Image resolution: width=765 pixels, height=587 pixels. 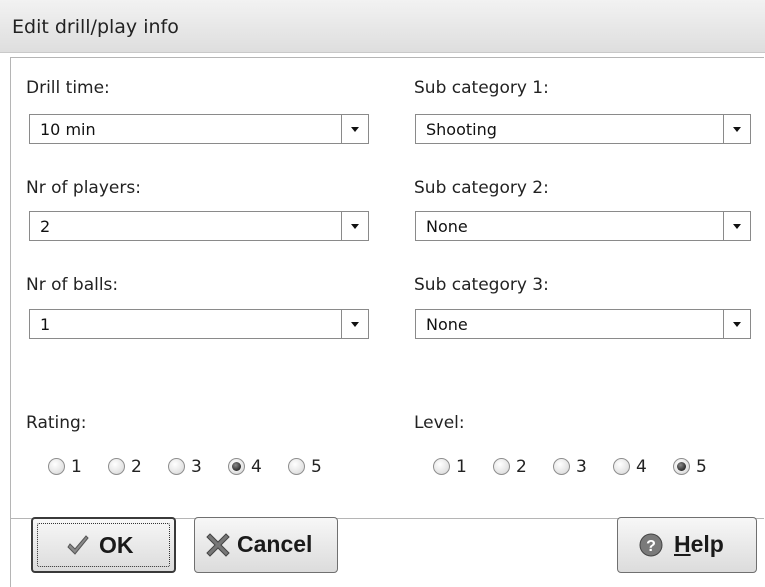 What do you see at coordinates (481, 285) in the screenshot?
I see `sub-category-3-label: Sub category 3:` at bounding box center [481, 285].